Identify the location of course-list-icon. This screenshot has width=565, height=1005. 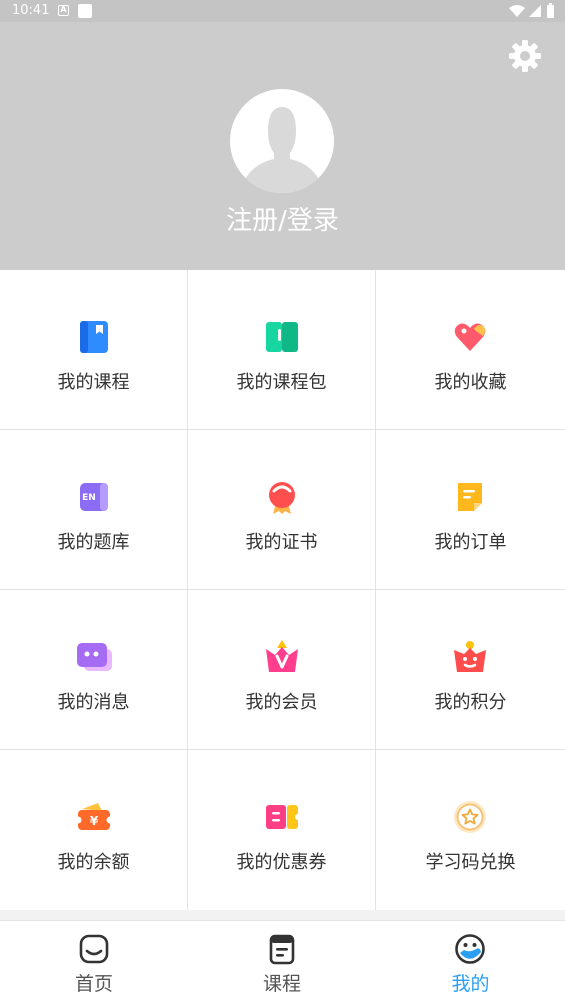
(282, 949).